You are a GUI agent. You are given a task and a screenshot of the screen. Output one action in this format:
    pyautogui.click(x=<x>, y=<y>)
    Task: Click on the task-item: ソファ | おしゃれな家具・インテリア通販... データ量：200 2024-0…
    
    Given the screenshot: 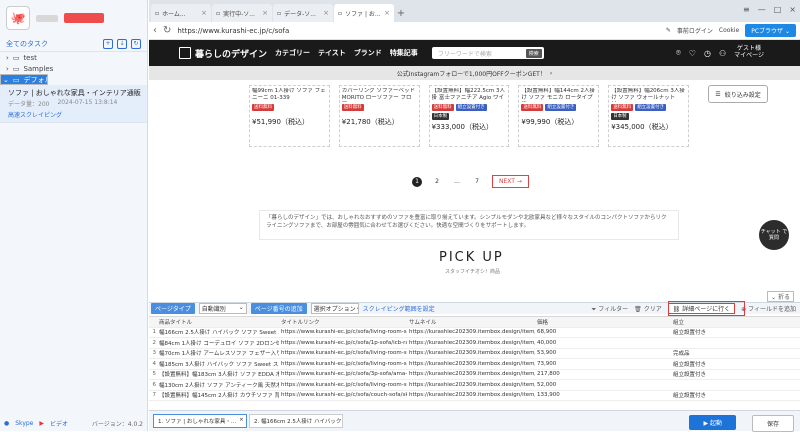 What is the action you would take?
    pyautogui.click(x=73, y=104)
    